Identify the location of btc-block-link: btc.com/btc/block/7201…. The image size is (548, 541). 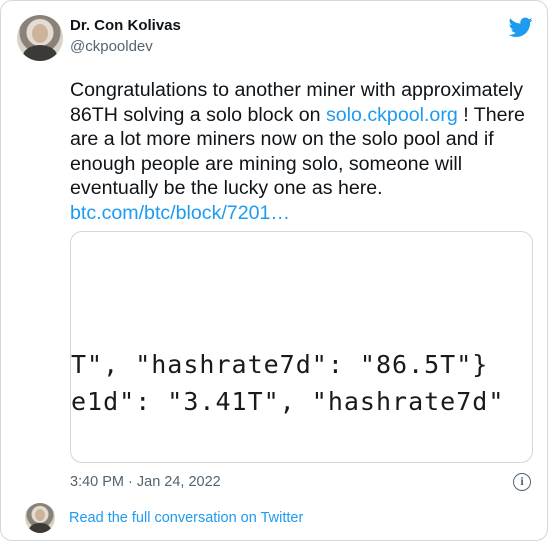
(180, 213).